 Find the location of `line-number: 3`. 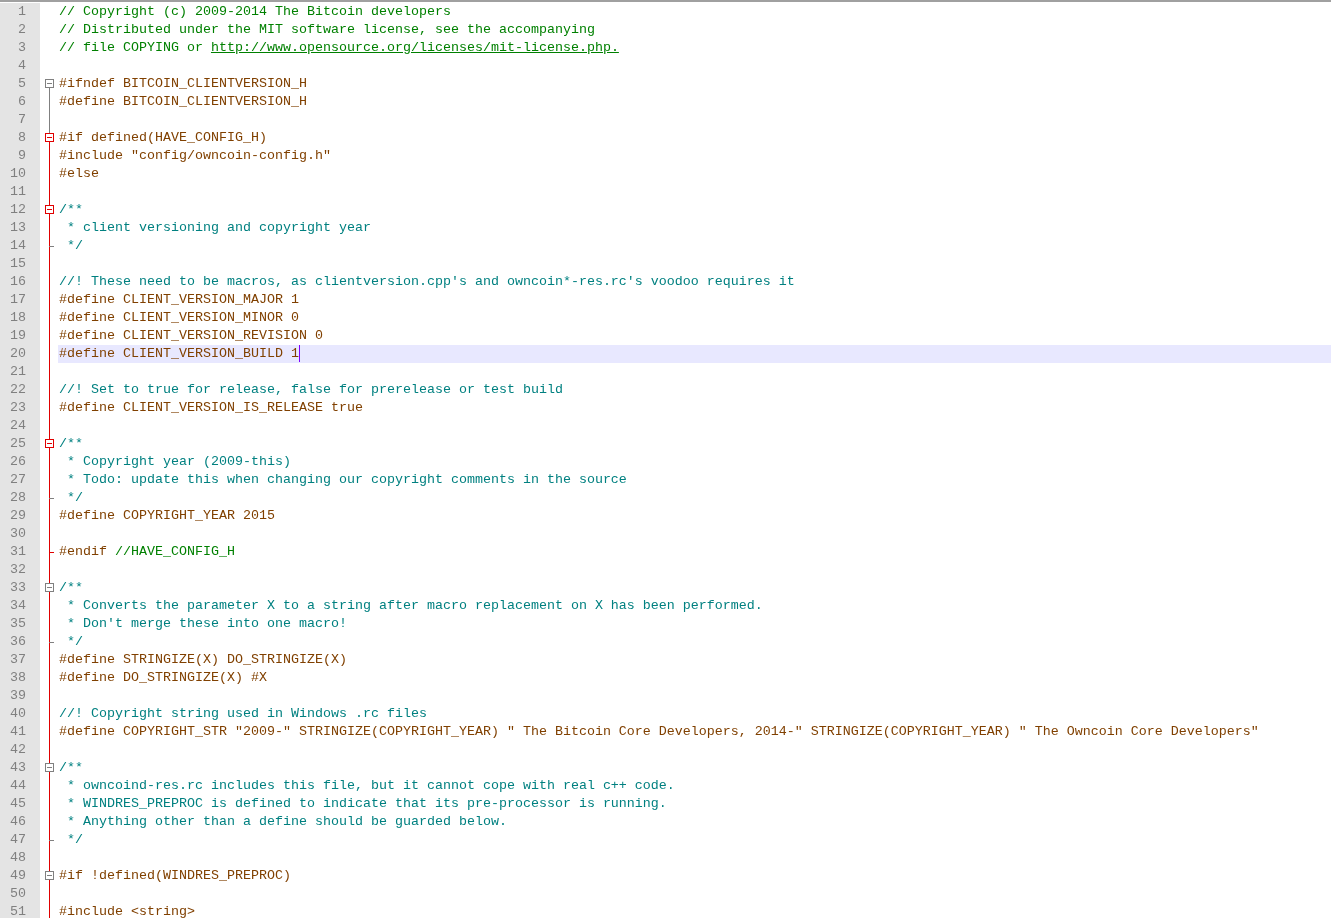

line-number: 3 is located at coordinates (20, 48).